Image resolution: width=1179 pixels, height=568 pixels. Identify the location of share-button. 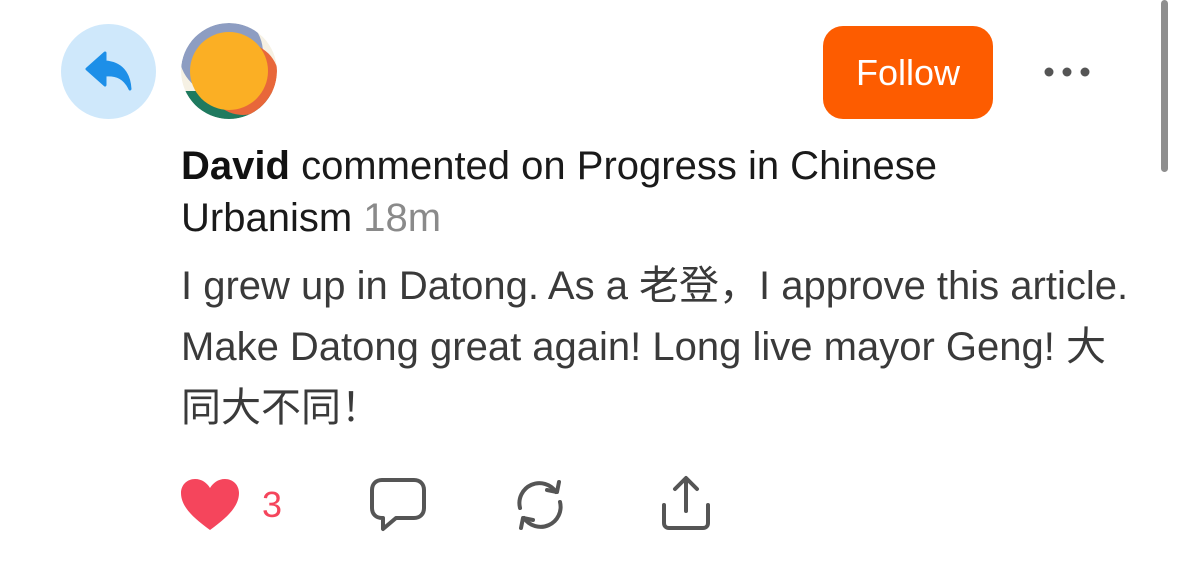
(686, 503).